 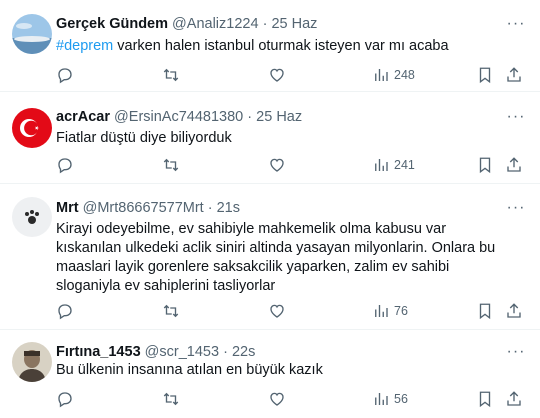 What do you see at coordinates (215, 24) in the screenshot?
I see `handle: @Analiz1224` at bounding box center [215, 24].